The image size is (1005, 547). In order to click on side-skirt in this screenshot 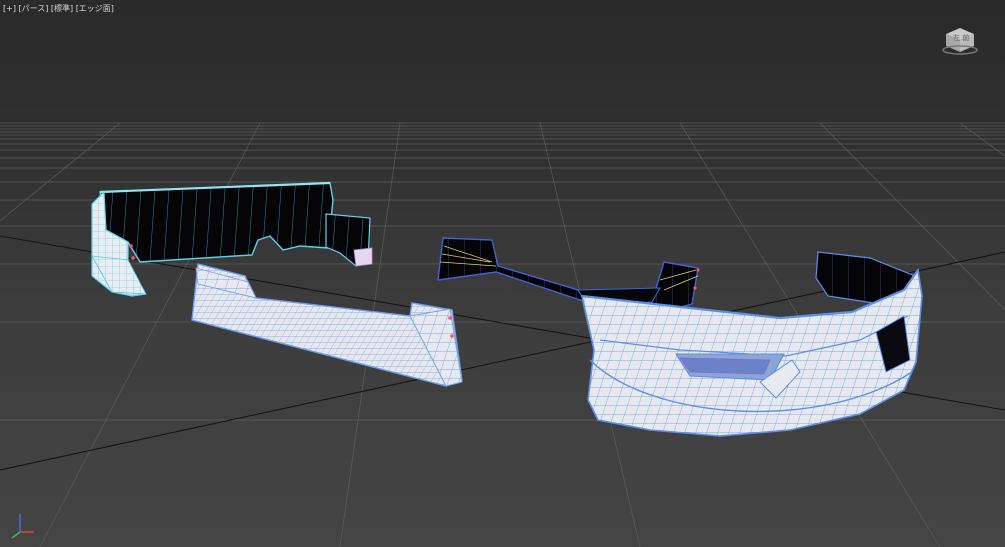, I will do `click(327, 325)`.